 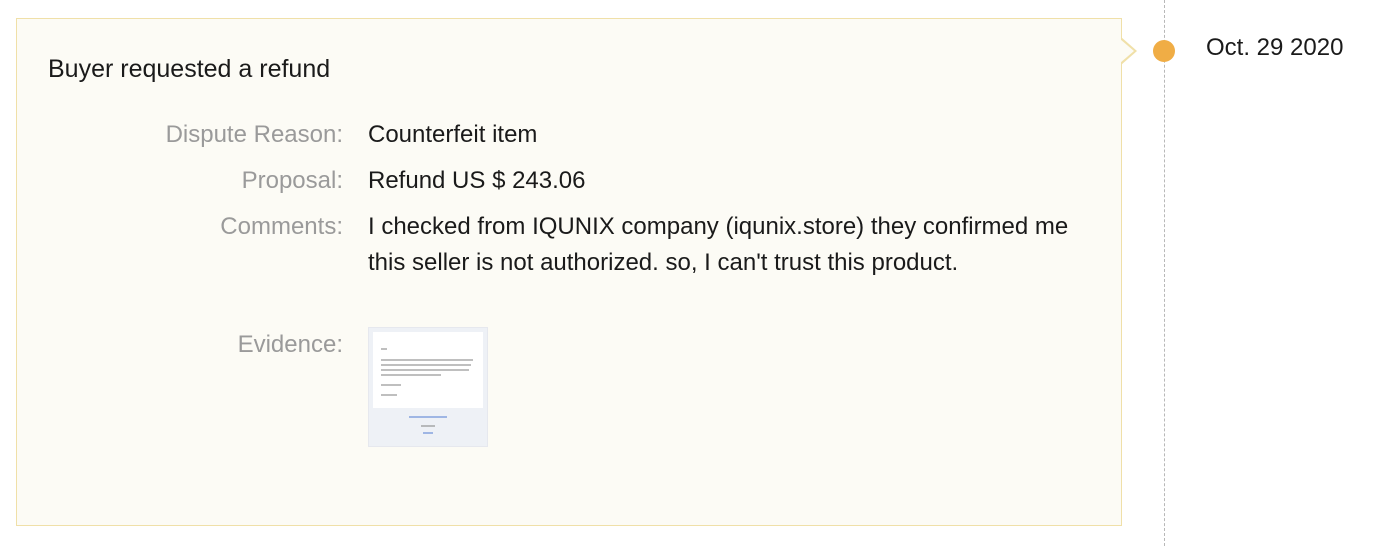 What do you see at coordinates (292, 180) in the screenshot?
I see `proposal-label: Proposal:` at bounding box center [292, 180].